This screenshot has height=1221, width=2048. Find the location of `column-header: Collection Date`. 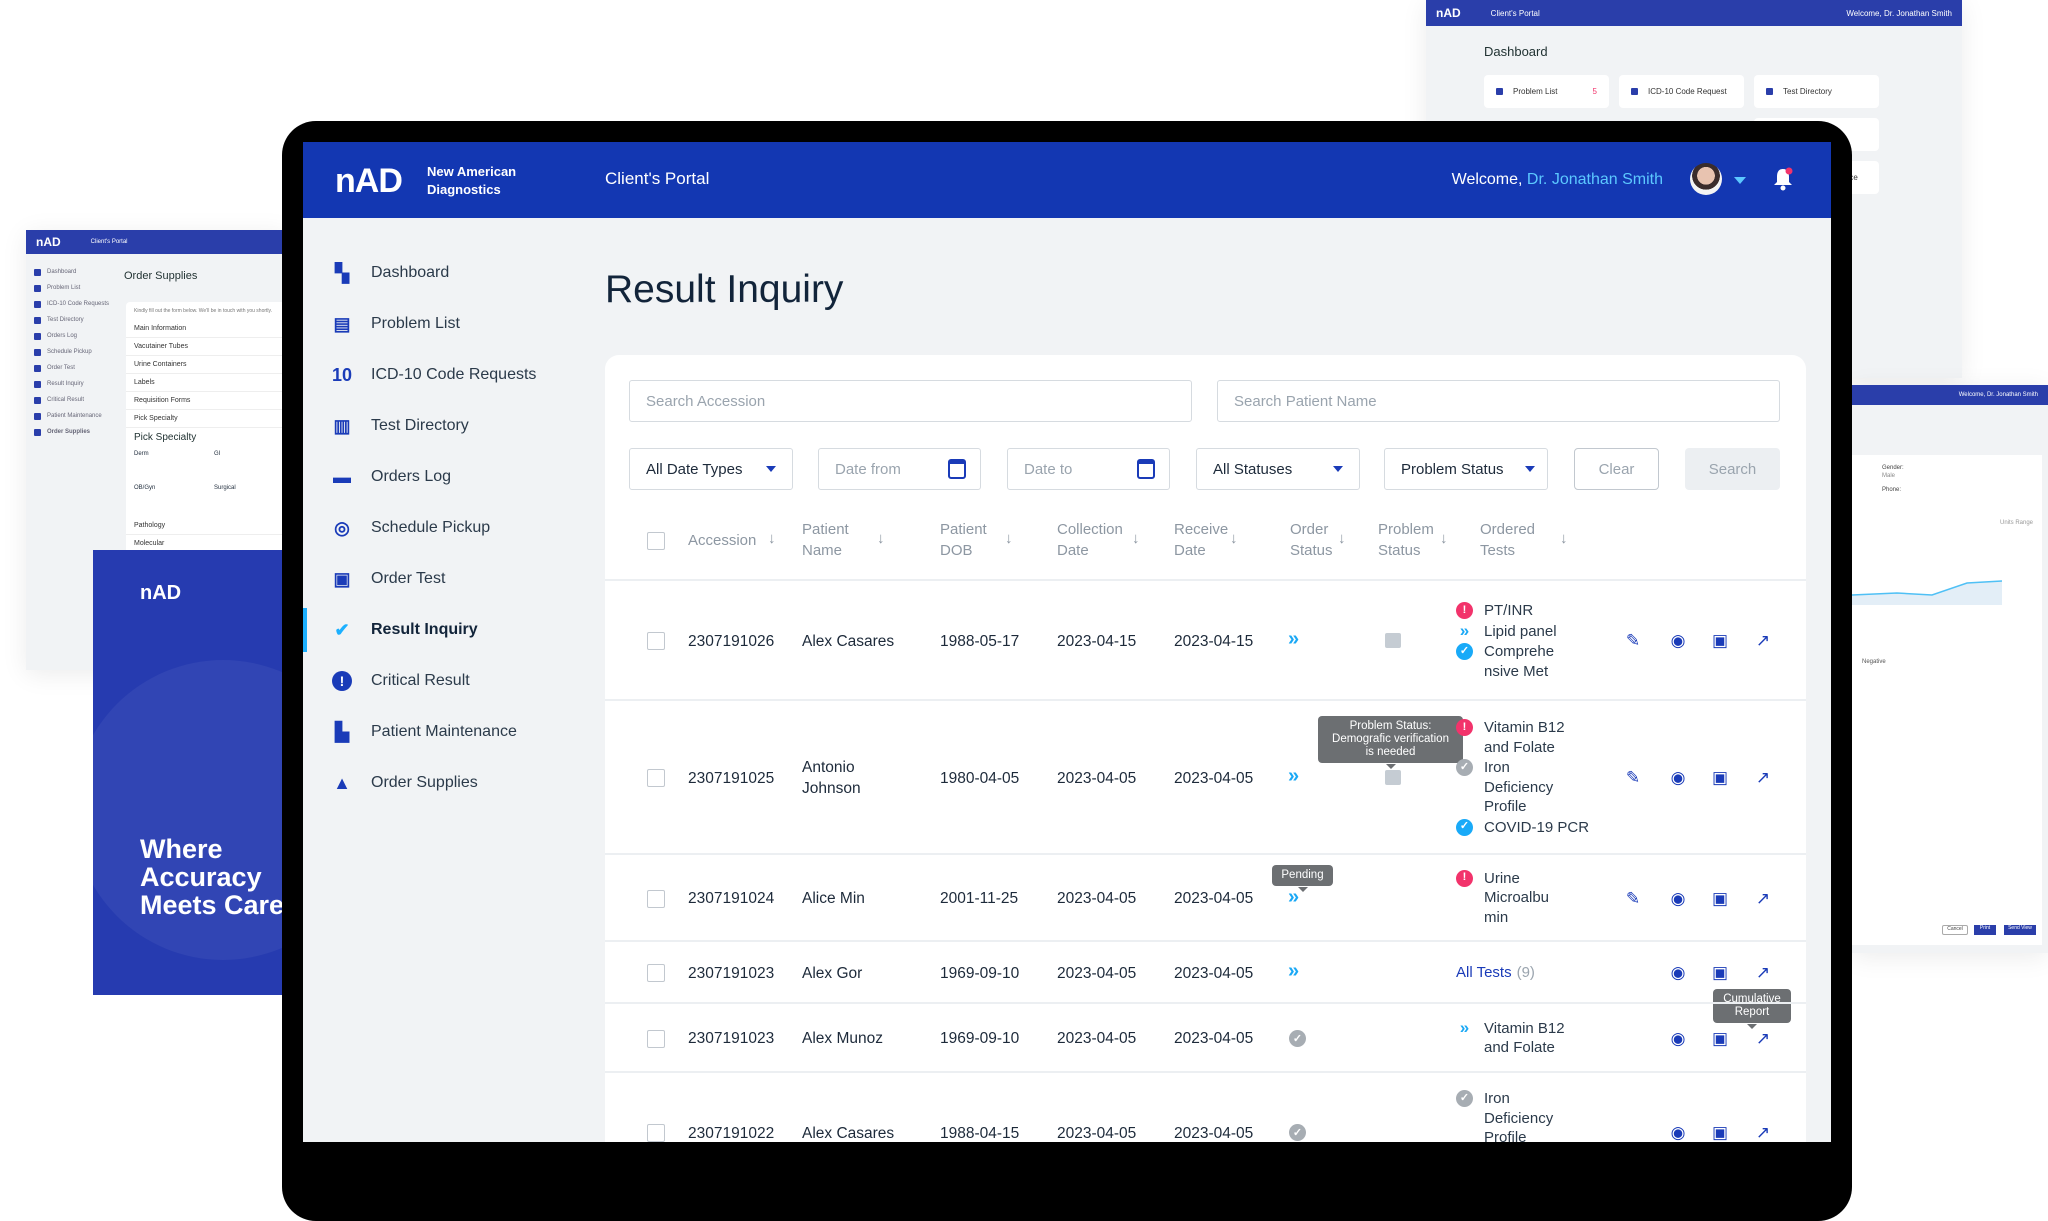

column-header: Collection Date is located at coordinates (1090, 540).